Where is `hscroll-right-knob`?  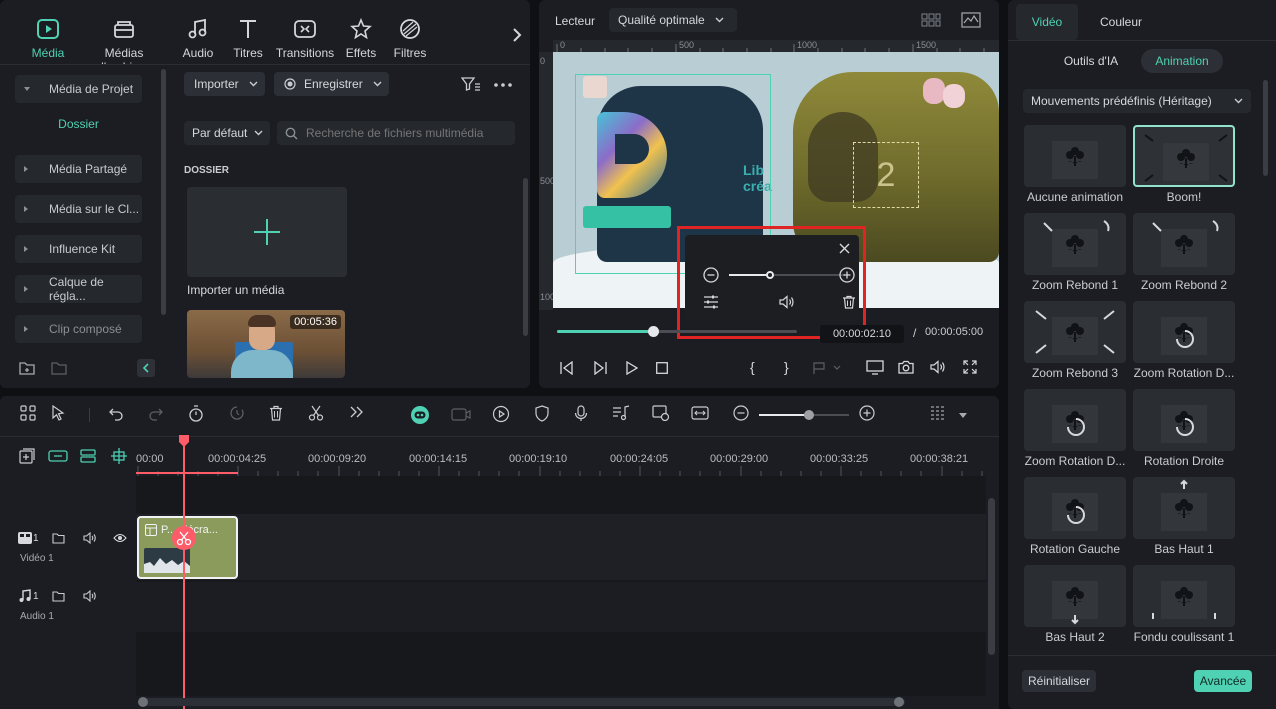
hscroll-right-knob is located at coordinates (899, 702).